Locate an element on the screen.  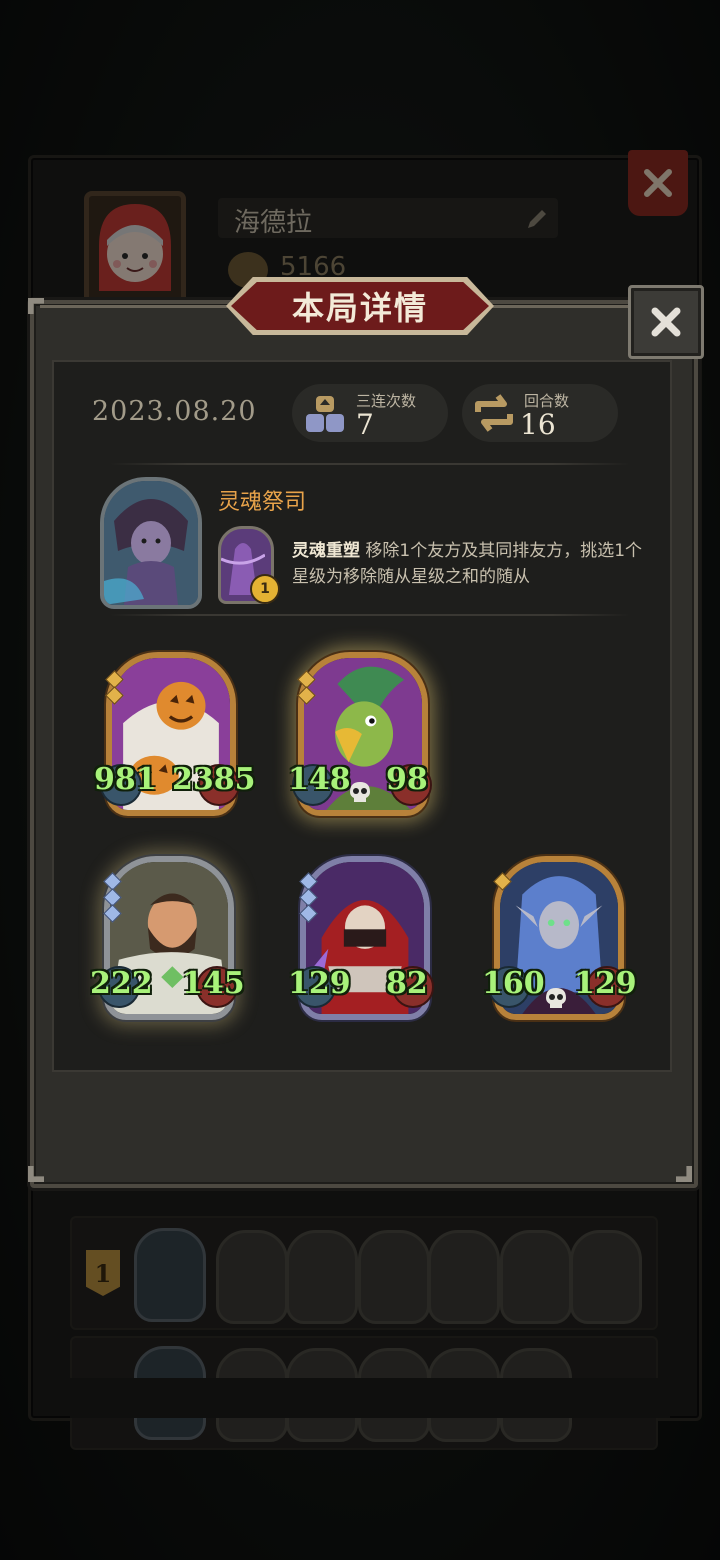
close-button is located at coordinates (666, 322).